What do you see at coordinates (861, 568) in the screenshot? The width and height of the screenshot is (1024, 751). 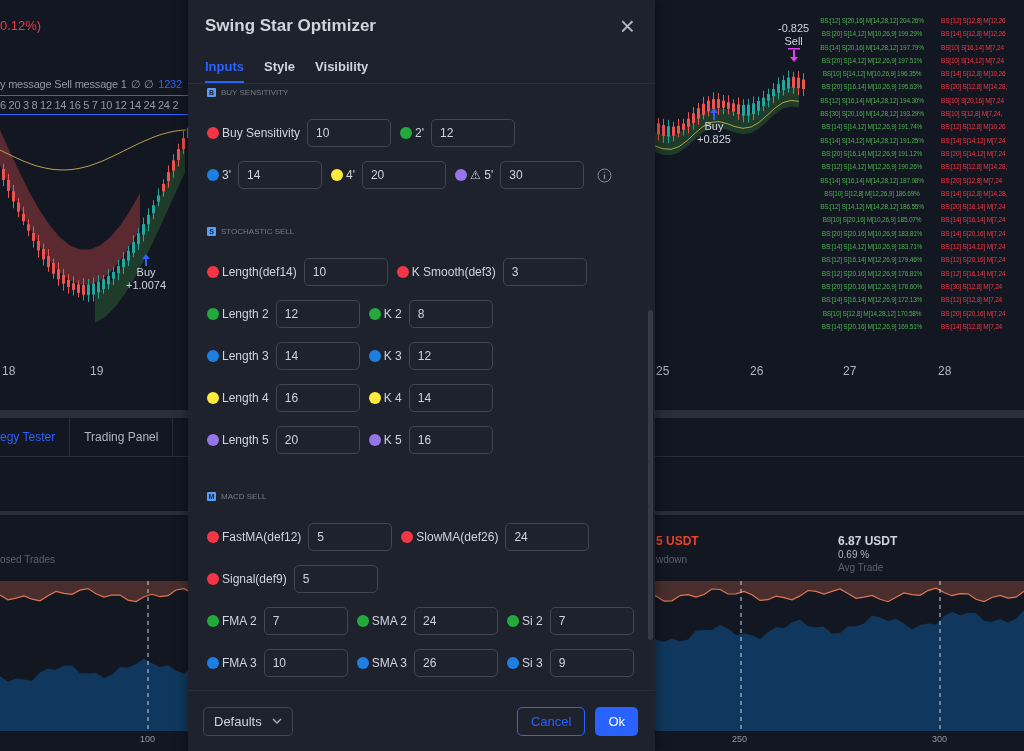 I see `stat-caption: Avg Trade` at bounding box center [861, 568].